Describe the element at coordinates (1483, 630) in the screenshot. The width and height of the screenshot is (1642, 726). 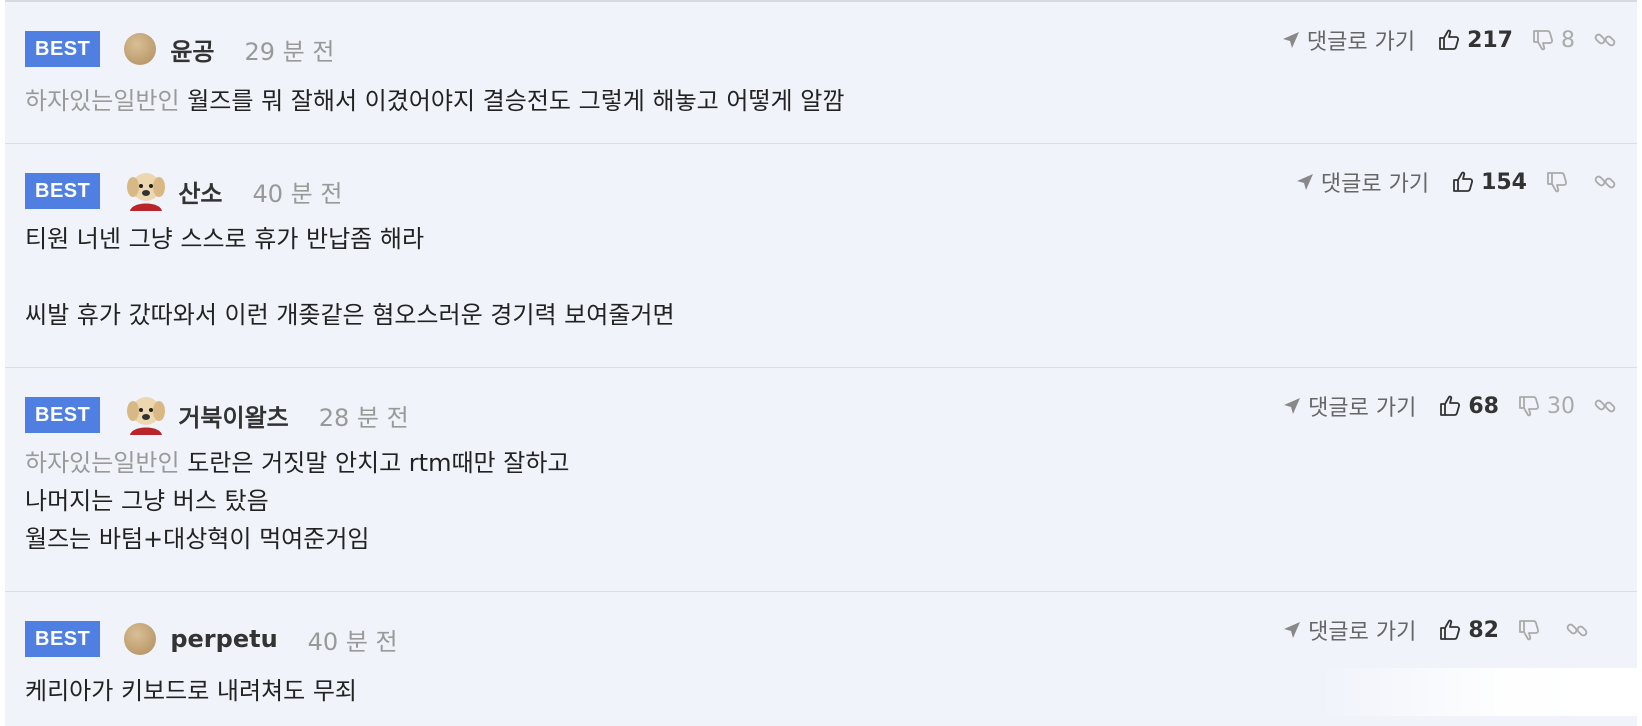
I see `like-count: 82` at that location.